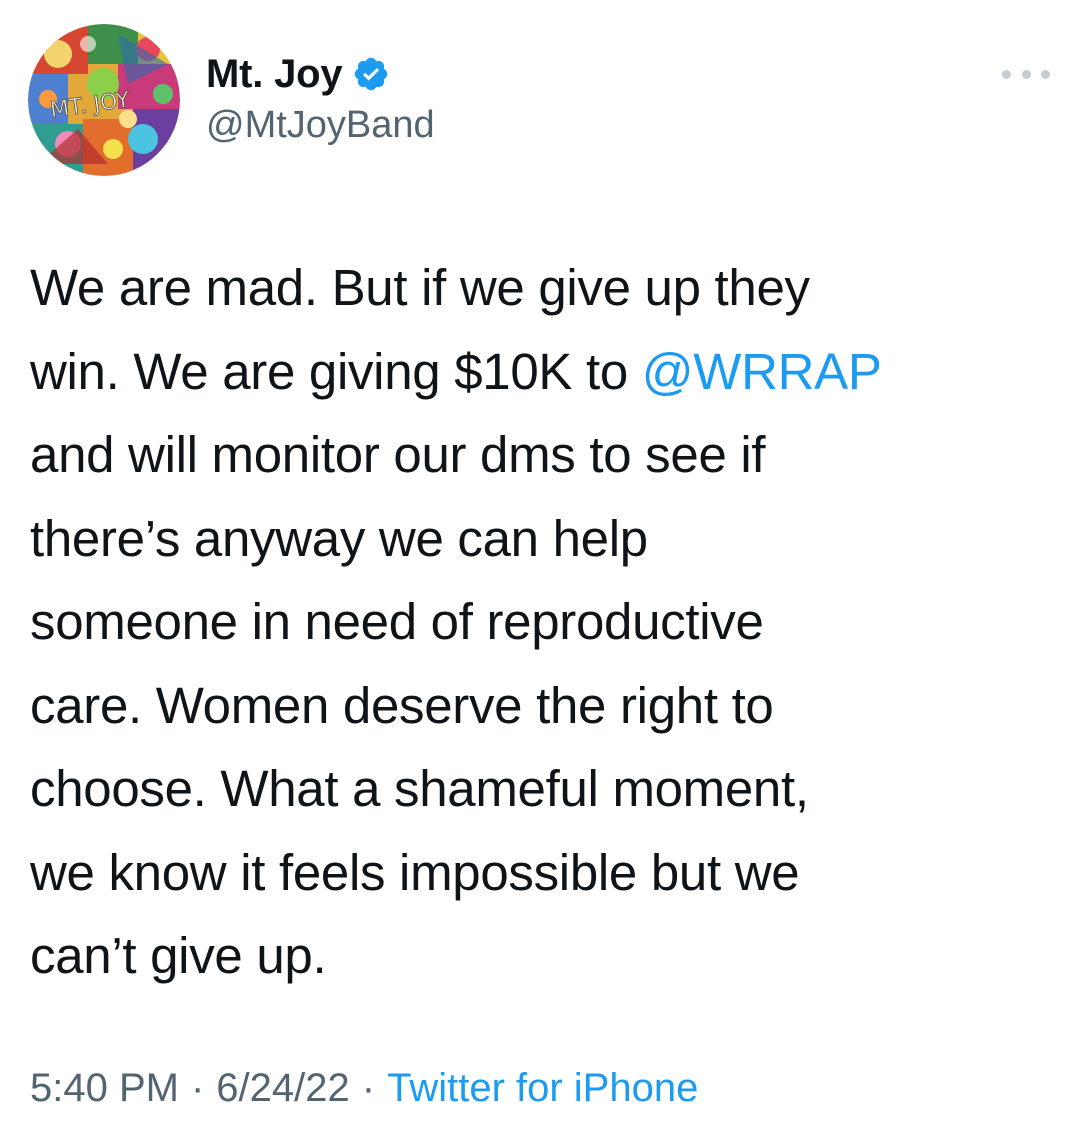 This screenshot has width=1080, height=1146. What do you see at coordinates (415, 872) in the screenshot?
I see `tweet-text-segment: we know it feels impossible but we` at bounding box center [415, 872].